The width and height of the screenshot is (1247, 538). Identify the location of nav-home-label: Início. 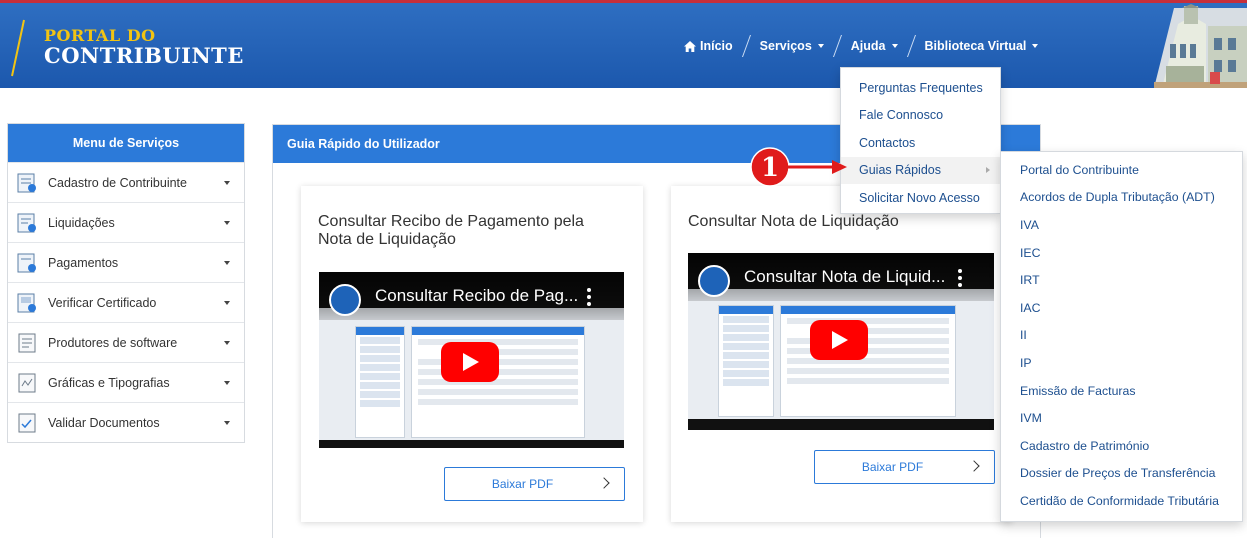
(716, 46).